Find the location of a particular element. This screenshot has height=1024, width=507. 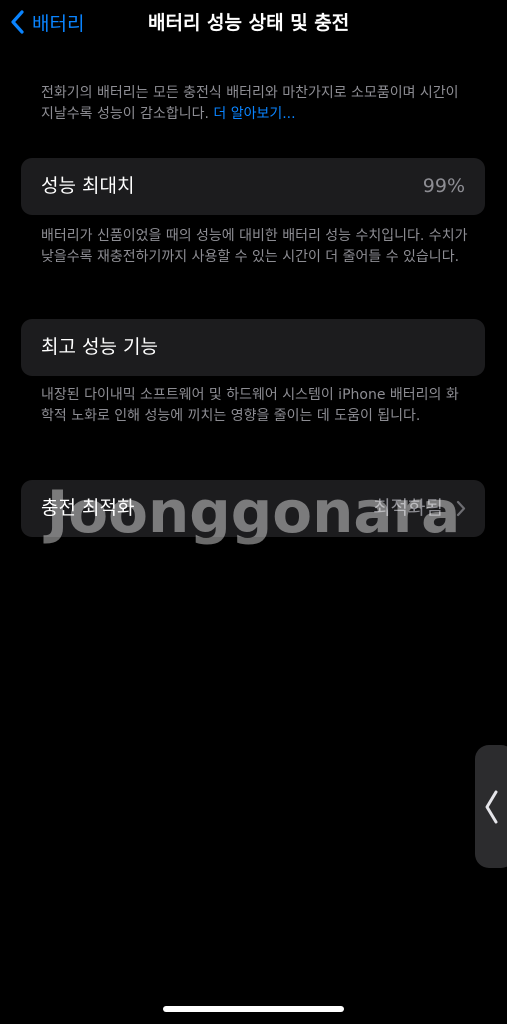

chevron-right-icon is located at coordinates (461, 508).